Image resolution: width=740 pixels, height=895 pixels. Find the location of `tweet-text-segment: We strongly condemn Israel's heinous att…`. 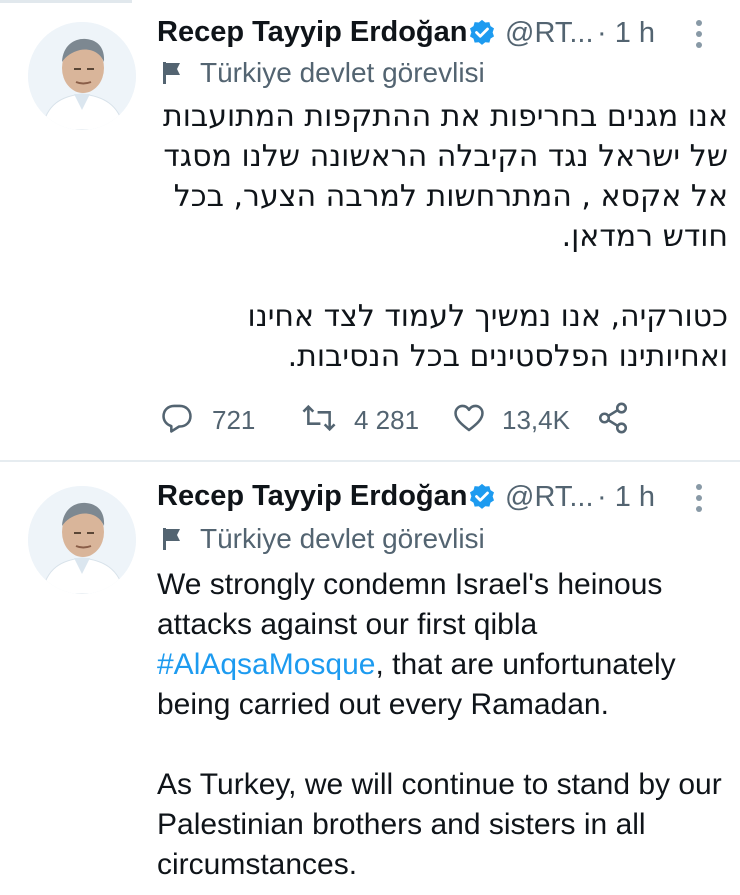

tweet-text-segment: We strongly condemn Israel's heinous att… is located at coordinates (410, 604).